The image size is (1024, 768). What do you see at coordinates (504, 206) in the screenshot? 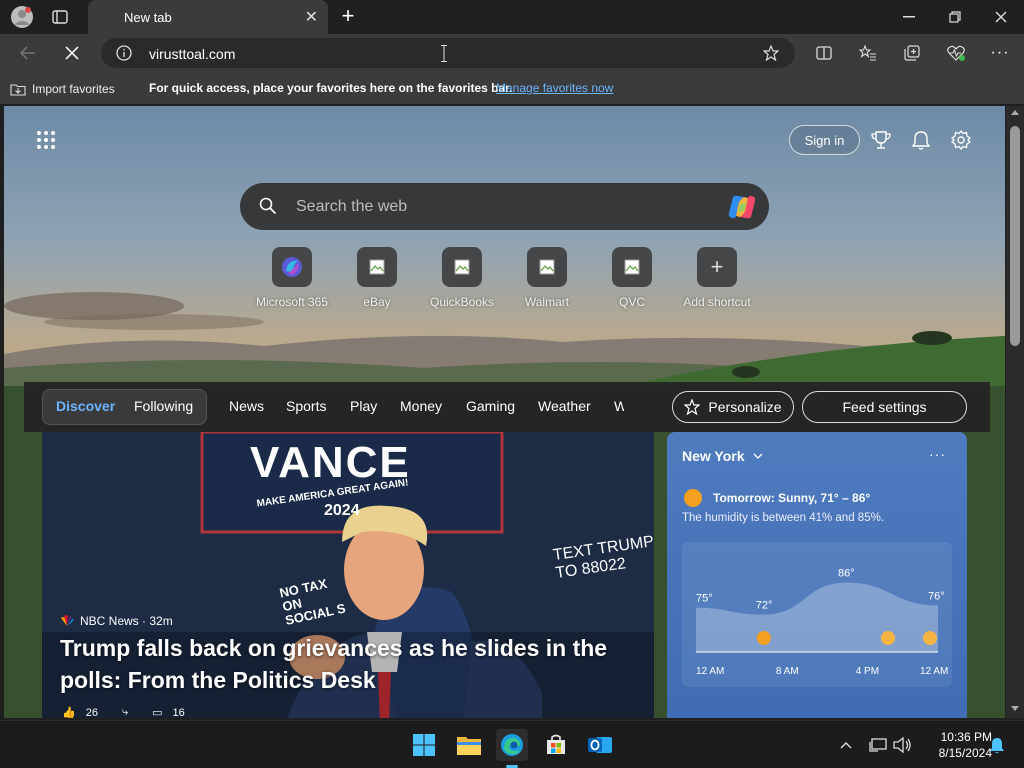
I see `search-box: Search the web` at bounding box center [504, 206].